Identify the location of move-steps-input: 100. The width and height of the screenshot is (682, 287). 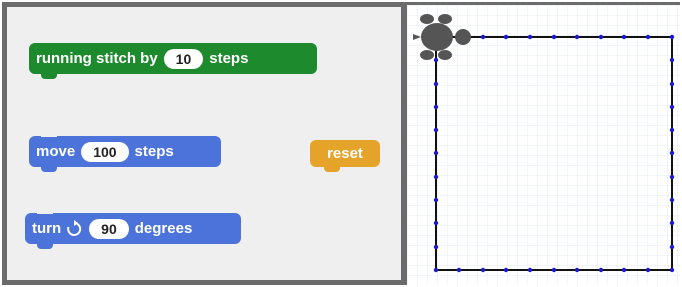
(105, 151).